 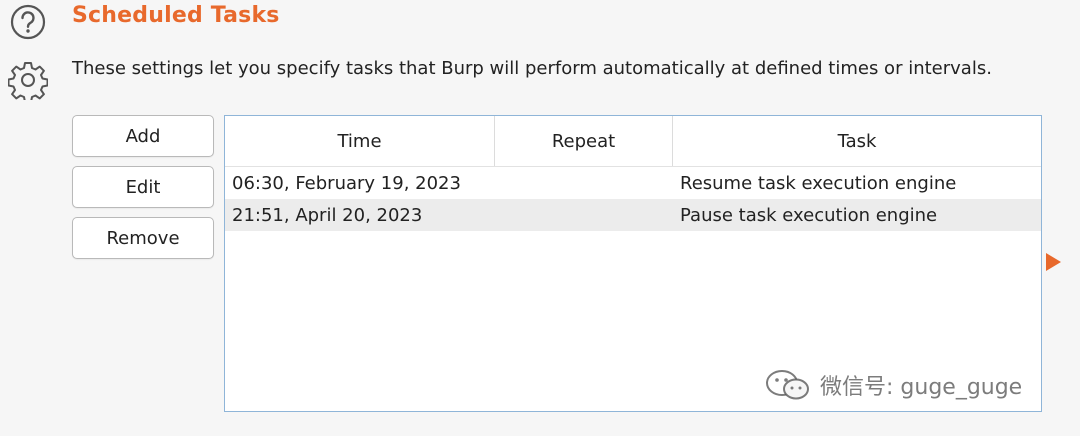 I want to click on column-header-time: Time, so click(x=360, y=141).